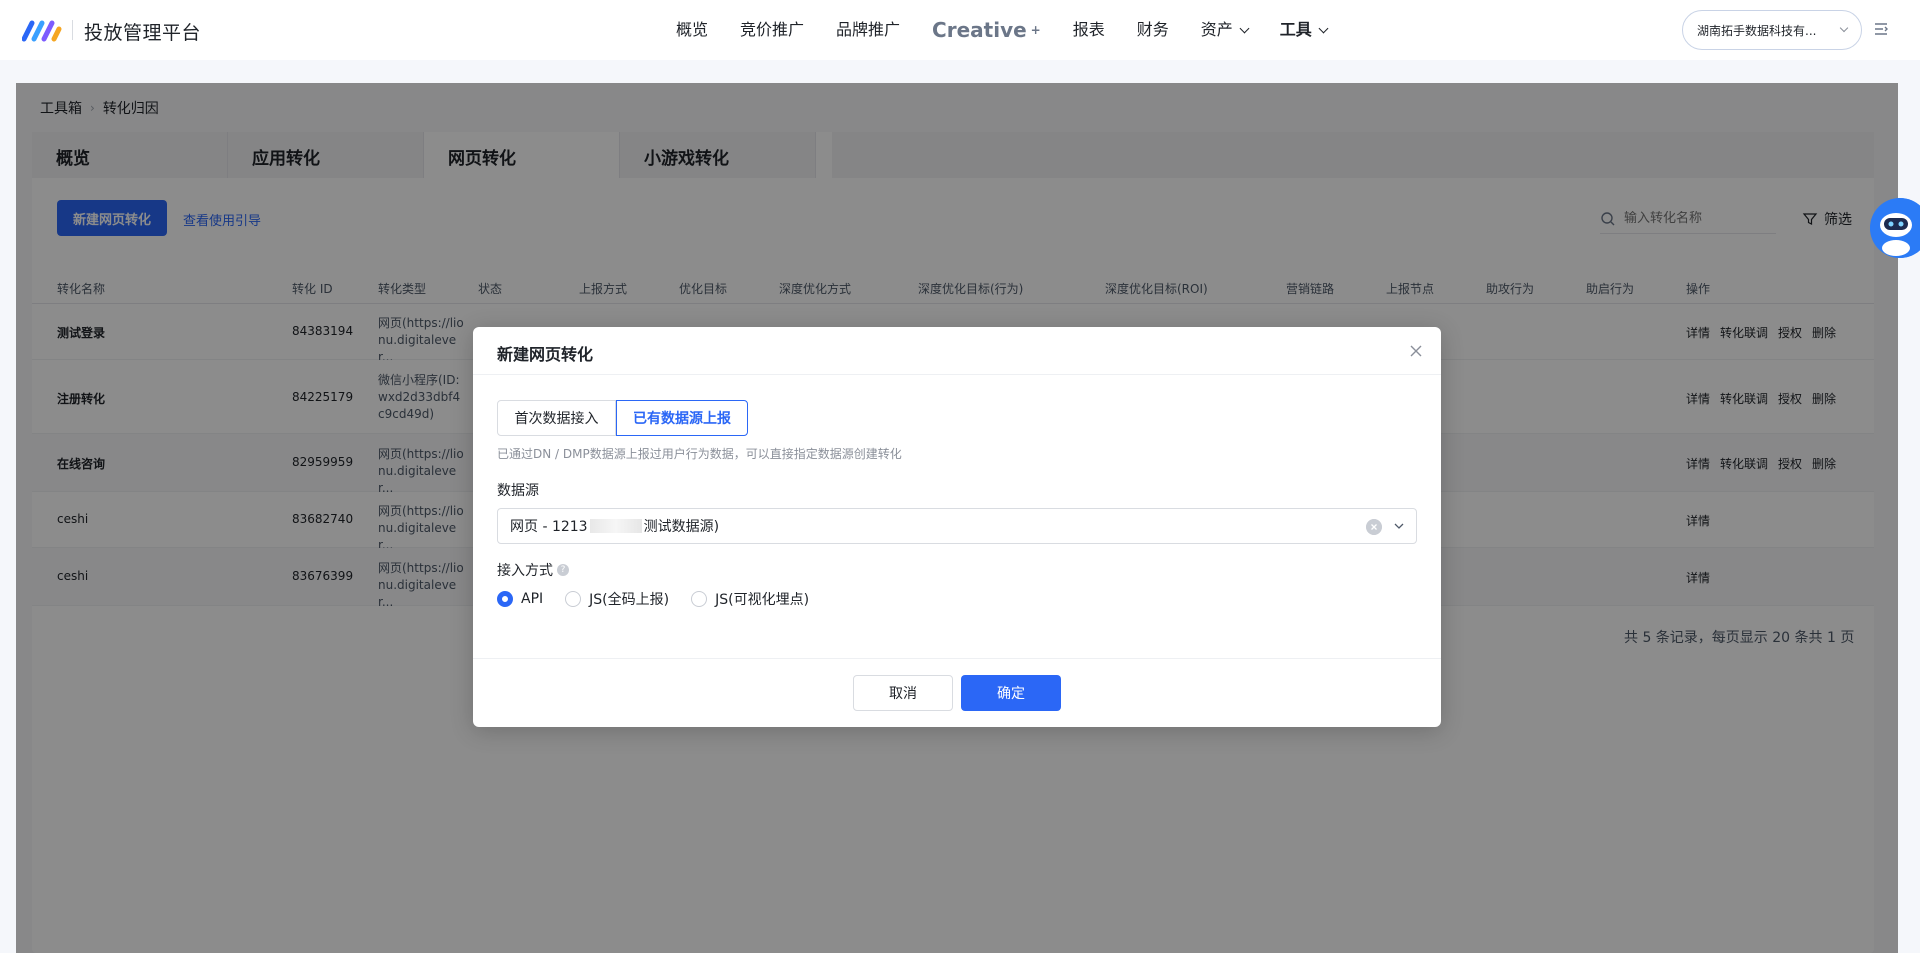  I want to click on nav-creative: Creative +, so click(986, 30).